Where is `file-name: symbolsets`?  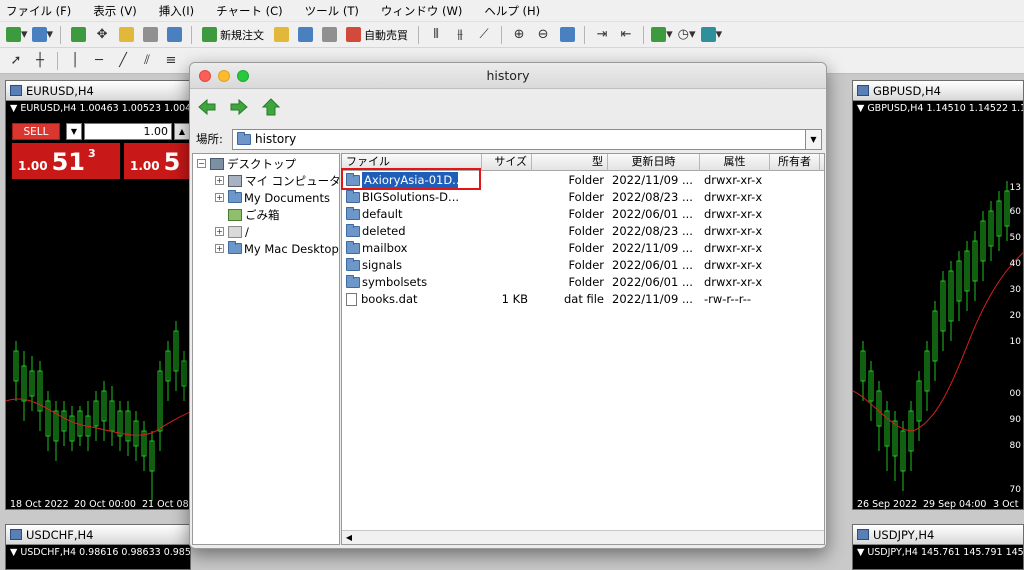
file-name: symbolsets is located at coordinates (395, 282).